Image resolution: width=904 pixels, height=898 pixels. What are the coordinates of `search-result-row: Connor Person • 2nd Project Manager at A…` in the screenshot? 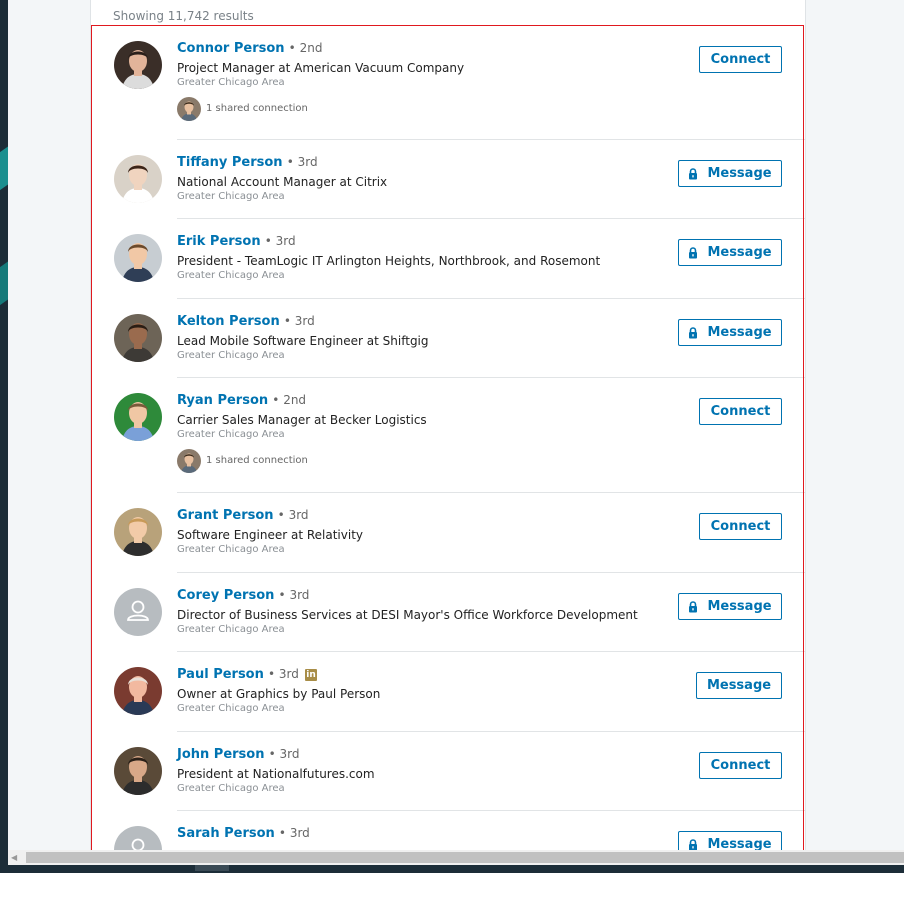 It's located at (448, 83).